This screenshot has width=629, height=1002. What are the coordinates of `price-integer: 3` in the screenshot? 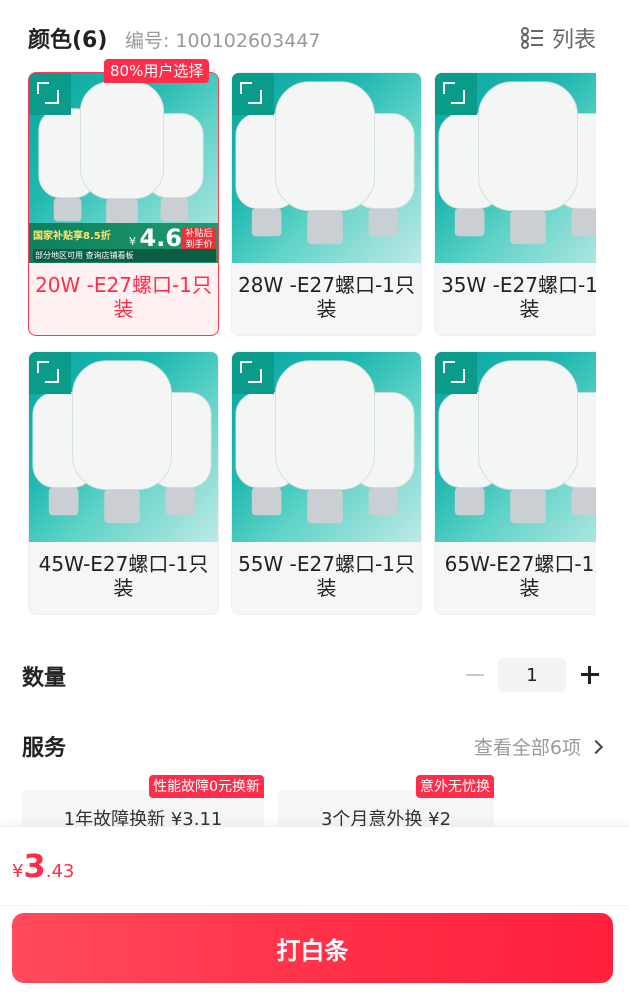 It's located at (34, 866).